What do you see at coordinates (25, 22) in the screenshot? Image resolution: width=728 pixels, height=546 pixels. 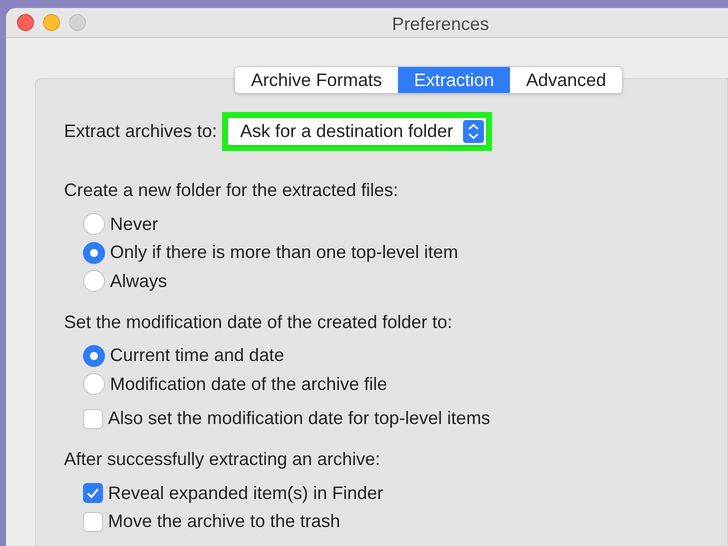 I see `close-button` at bounding box center [25, 22].